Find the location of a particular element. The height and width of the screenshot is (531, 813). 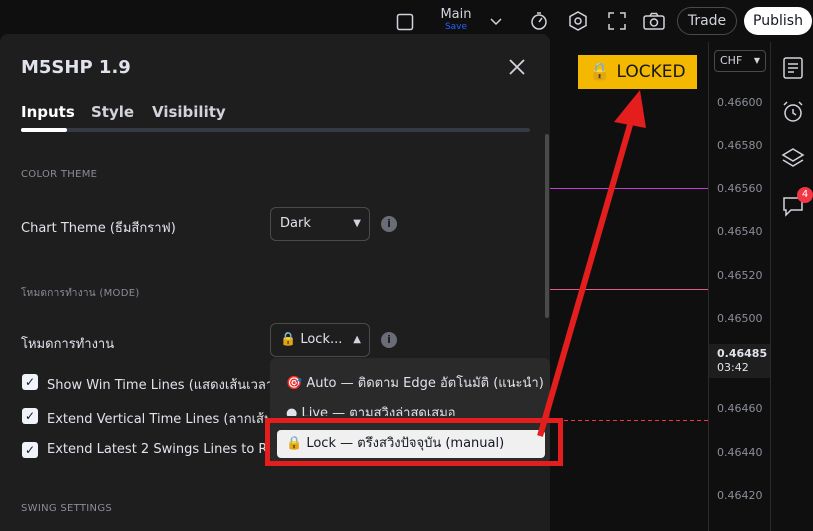

option-live: ● Live — ตามสวิงล่าสุดเสมอ is located at coordinates (371, 409).